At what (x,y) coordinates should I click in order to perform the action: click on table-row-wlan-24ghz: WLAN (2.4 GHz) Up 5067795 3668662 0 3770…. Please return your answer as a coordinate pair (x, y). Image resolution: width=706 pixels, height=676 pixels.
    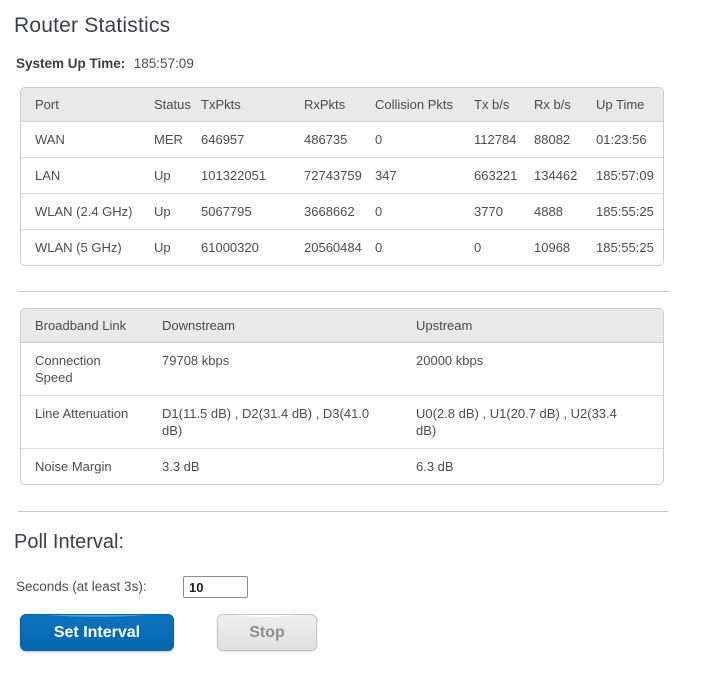
    Looking at the image, I should click on (342, 211).